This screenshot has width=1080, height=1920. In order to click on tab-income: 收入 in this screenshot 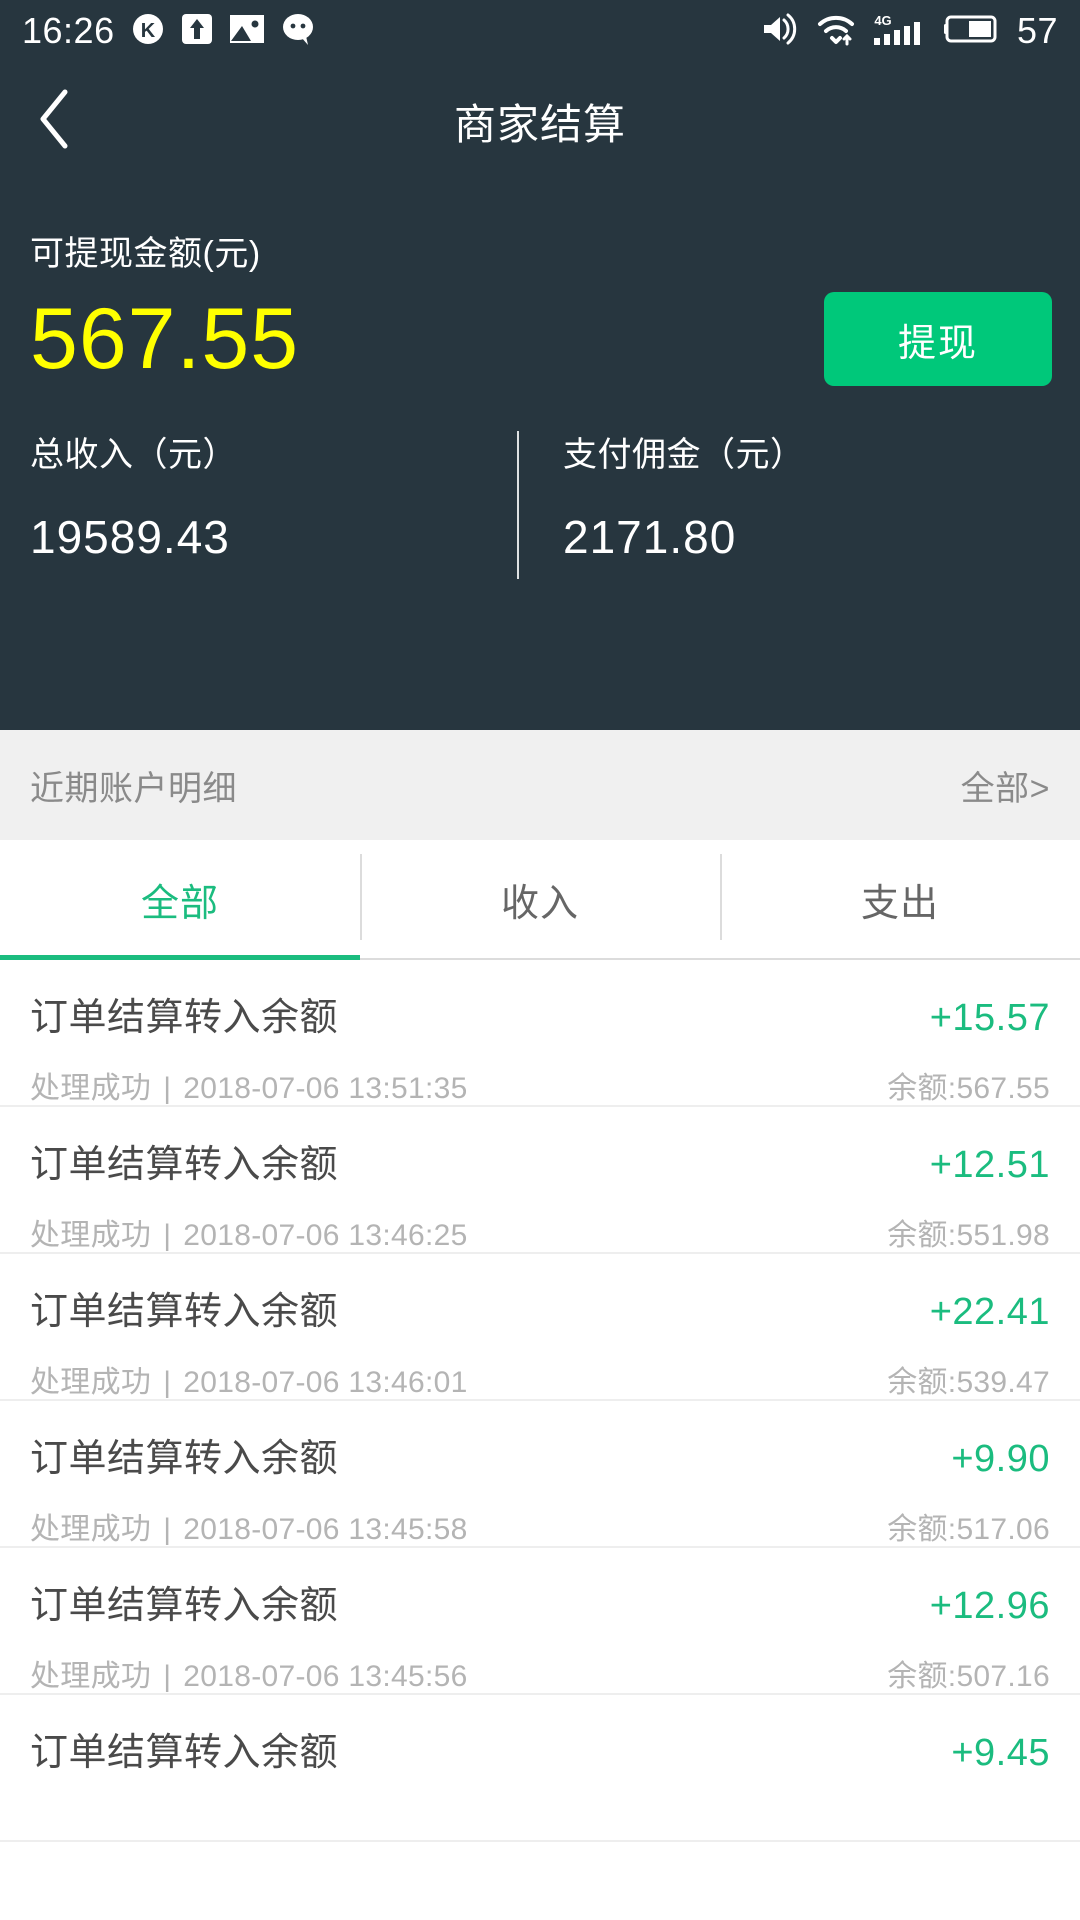, I will do `click(540, 899)`.